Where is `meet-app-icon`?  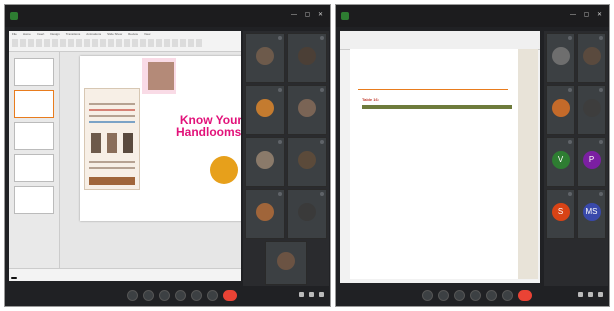 meet-app-icon is located at coordinates (345, 16).